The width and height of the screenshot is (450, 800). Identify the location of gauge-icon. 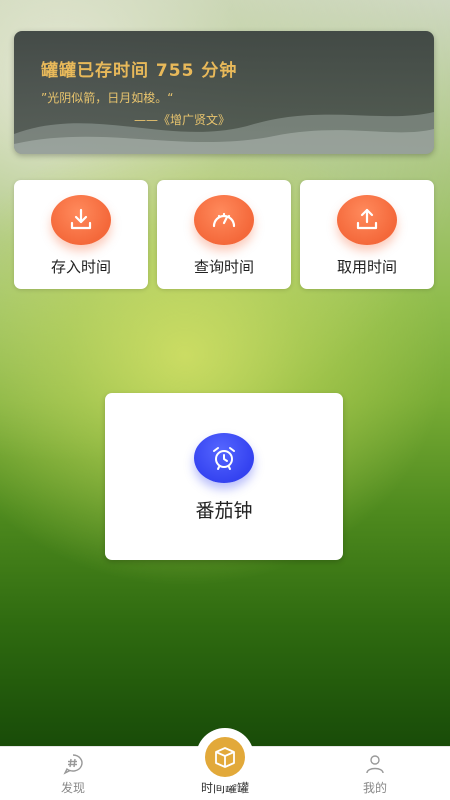
(224, 220).